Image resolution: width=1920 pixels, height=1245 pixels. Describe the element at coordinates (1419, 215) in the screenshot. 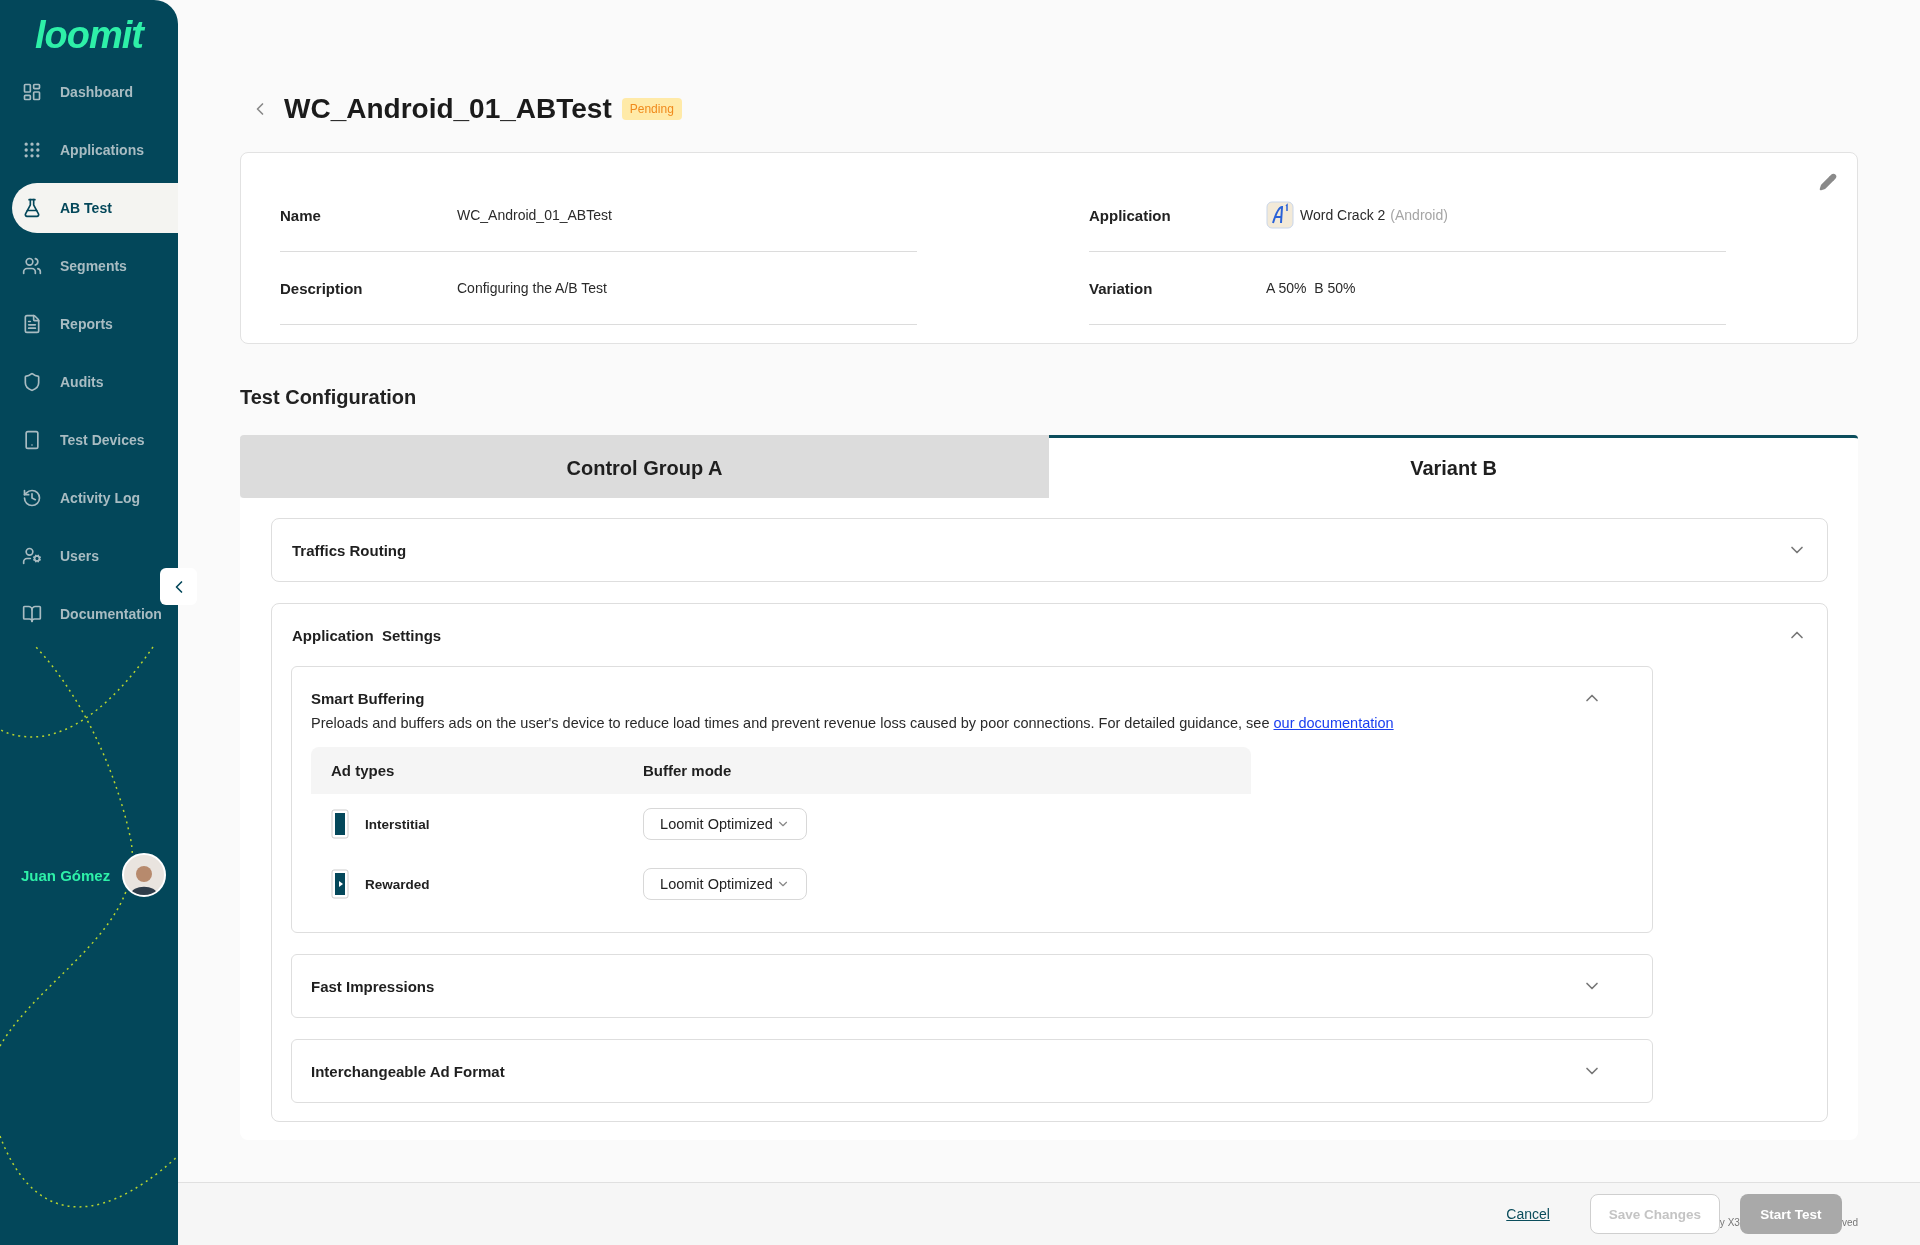

I see `platform-label: (Android)` at that location.